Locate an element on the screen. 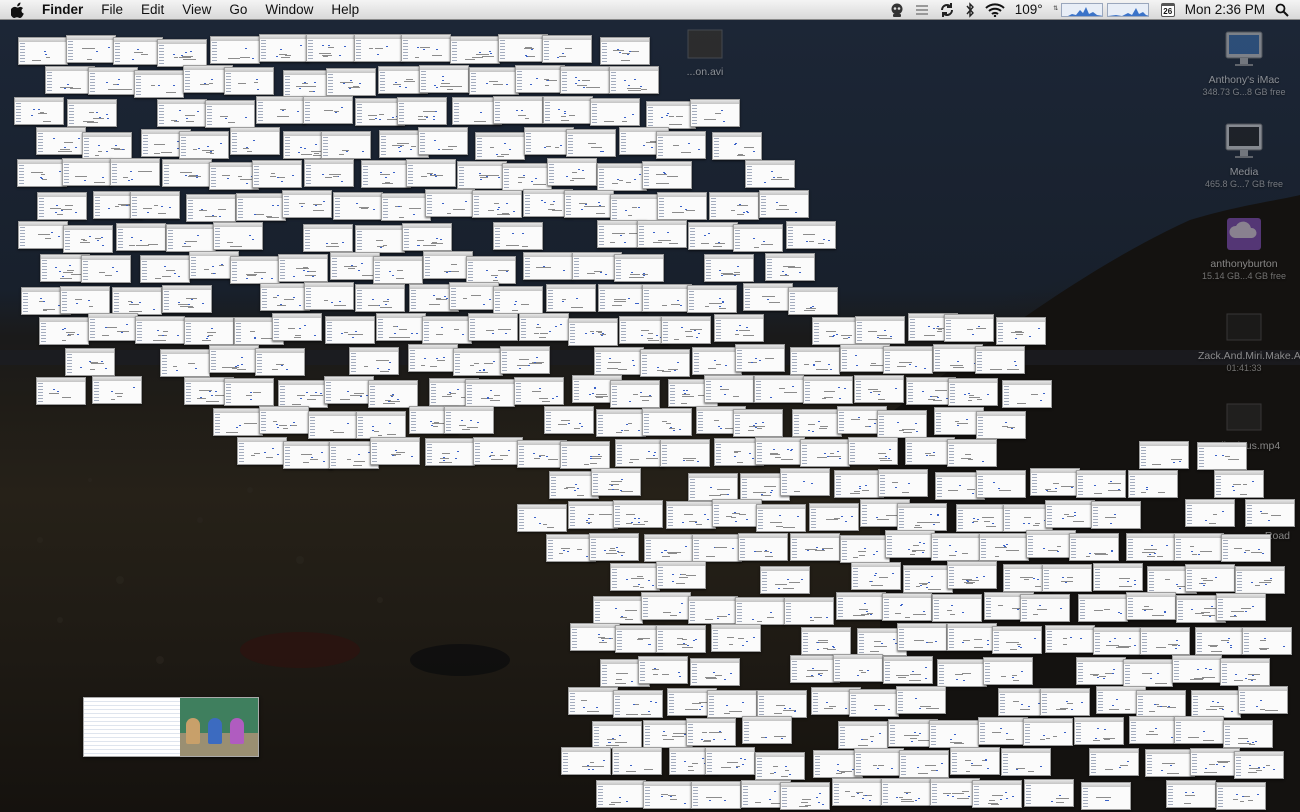 Image resolution: width=1300 pixels, height=812 pixels. window-thumbnail-video-player is located at coordinates (171, 727).